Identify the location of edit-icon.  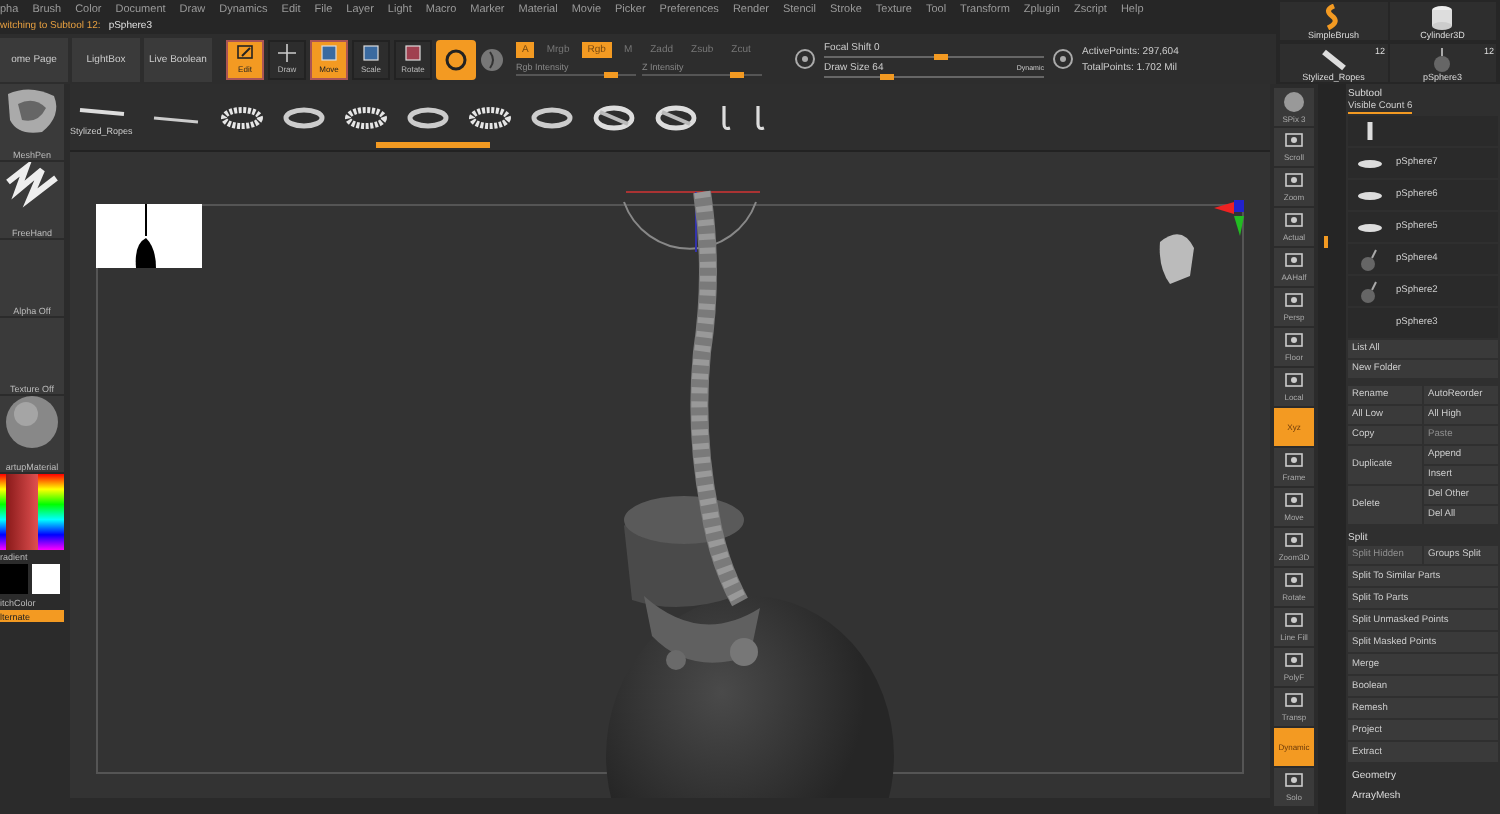
(245, 53).